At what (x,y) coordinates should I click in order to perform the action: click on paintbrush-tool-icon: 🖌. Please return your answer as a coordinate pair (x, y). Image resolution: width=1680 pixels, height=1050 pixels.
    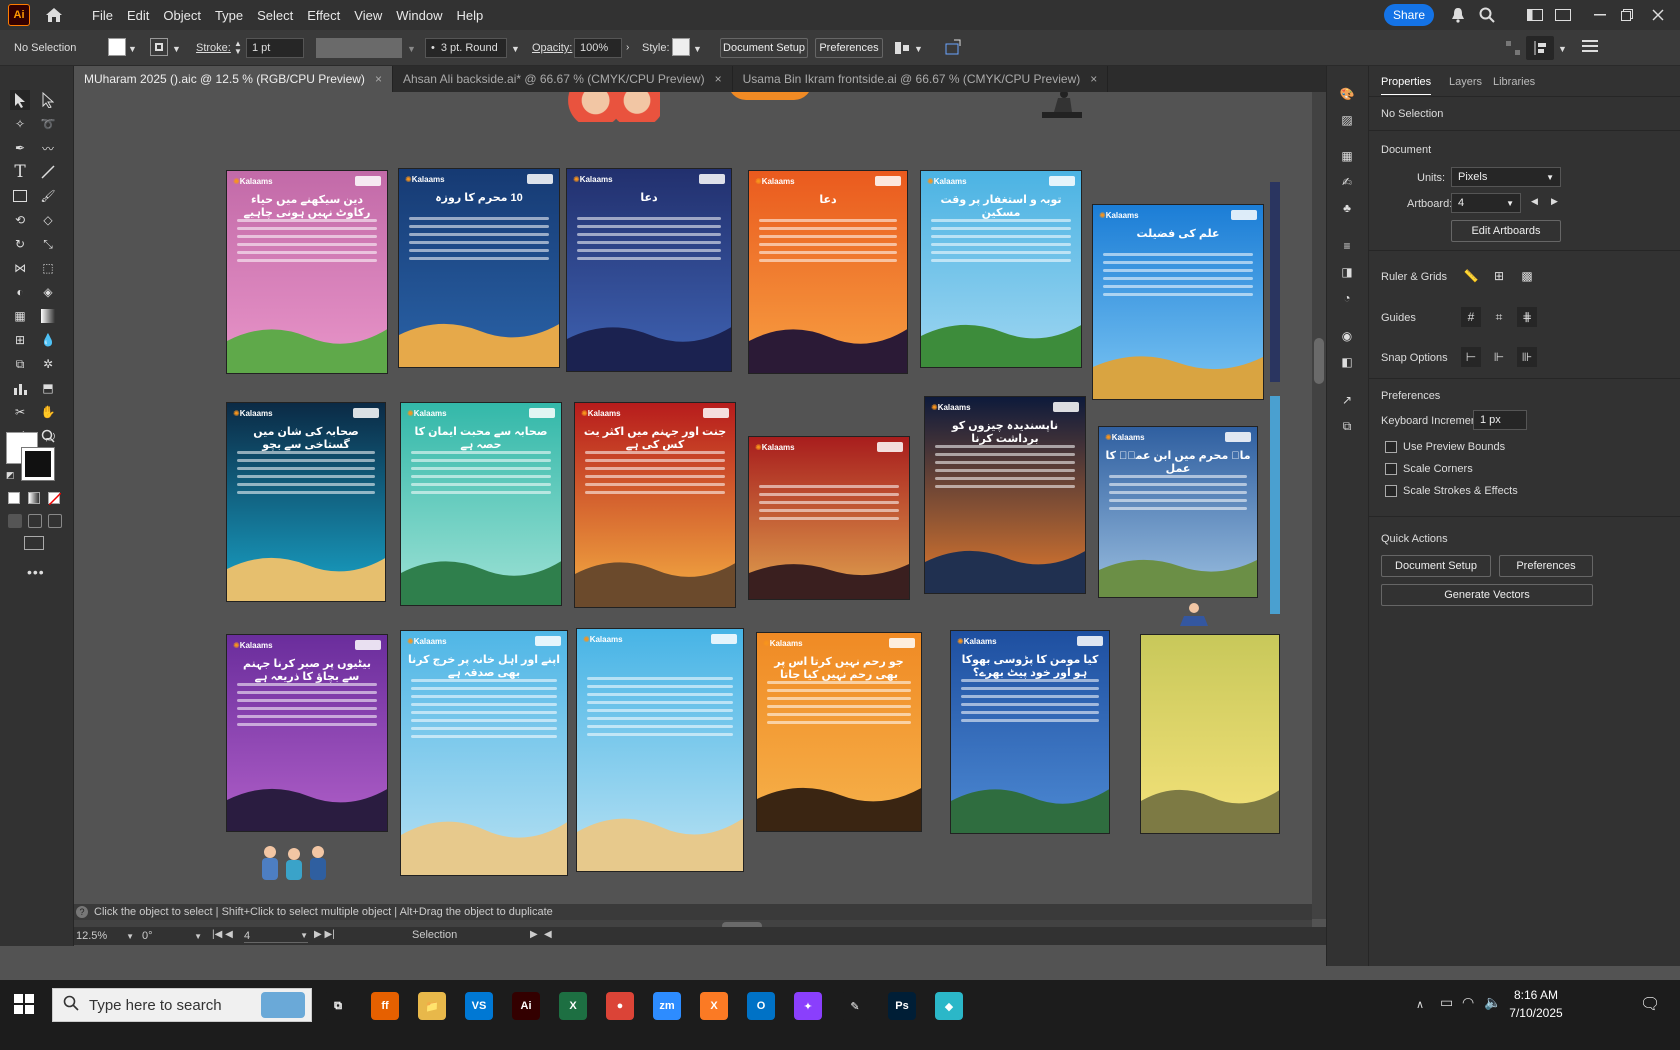
    Looking at the image, I should click on (48, 196).